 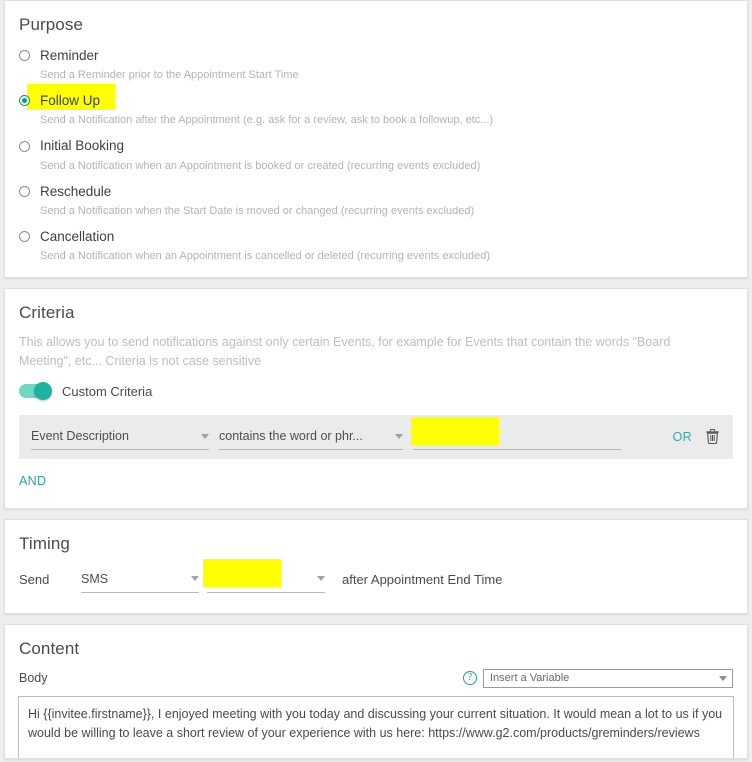 I want to click on radio-icon-reminder, so click(x=24, y=55).